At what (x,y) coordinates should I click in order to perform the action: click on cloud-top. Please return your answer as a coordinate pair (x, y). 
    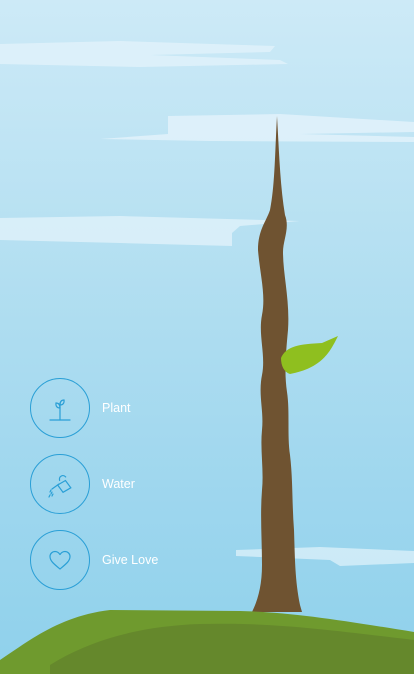
    Looking at the image, I should click on (144, 54).